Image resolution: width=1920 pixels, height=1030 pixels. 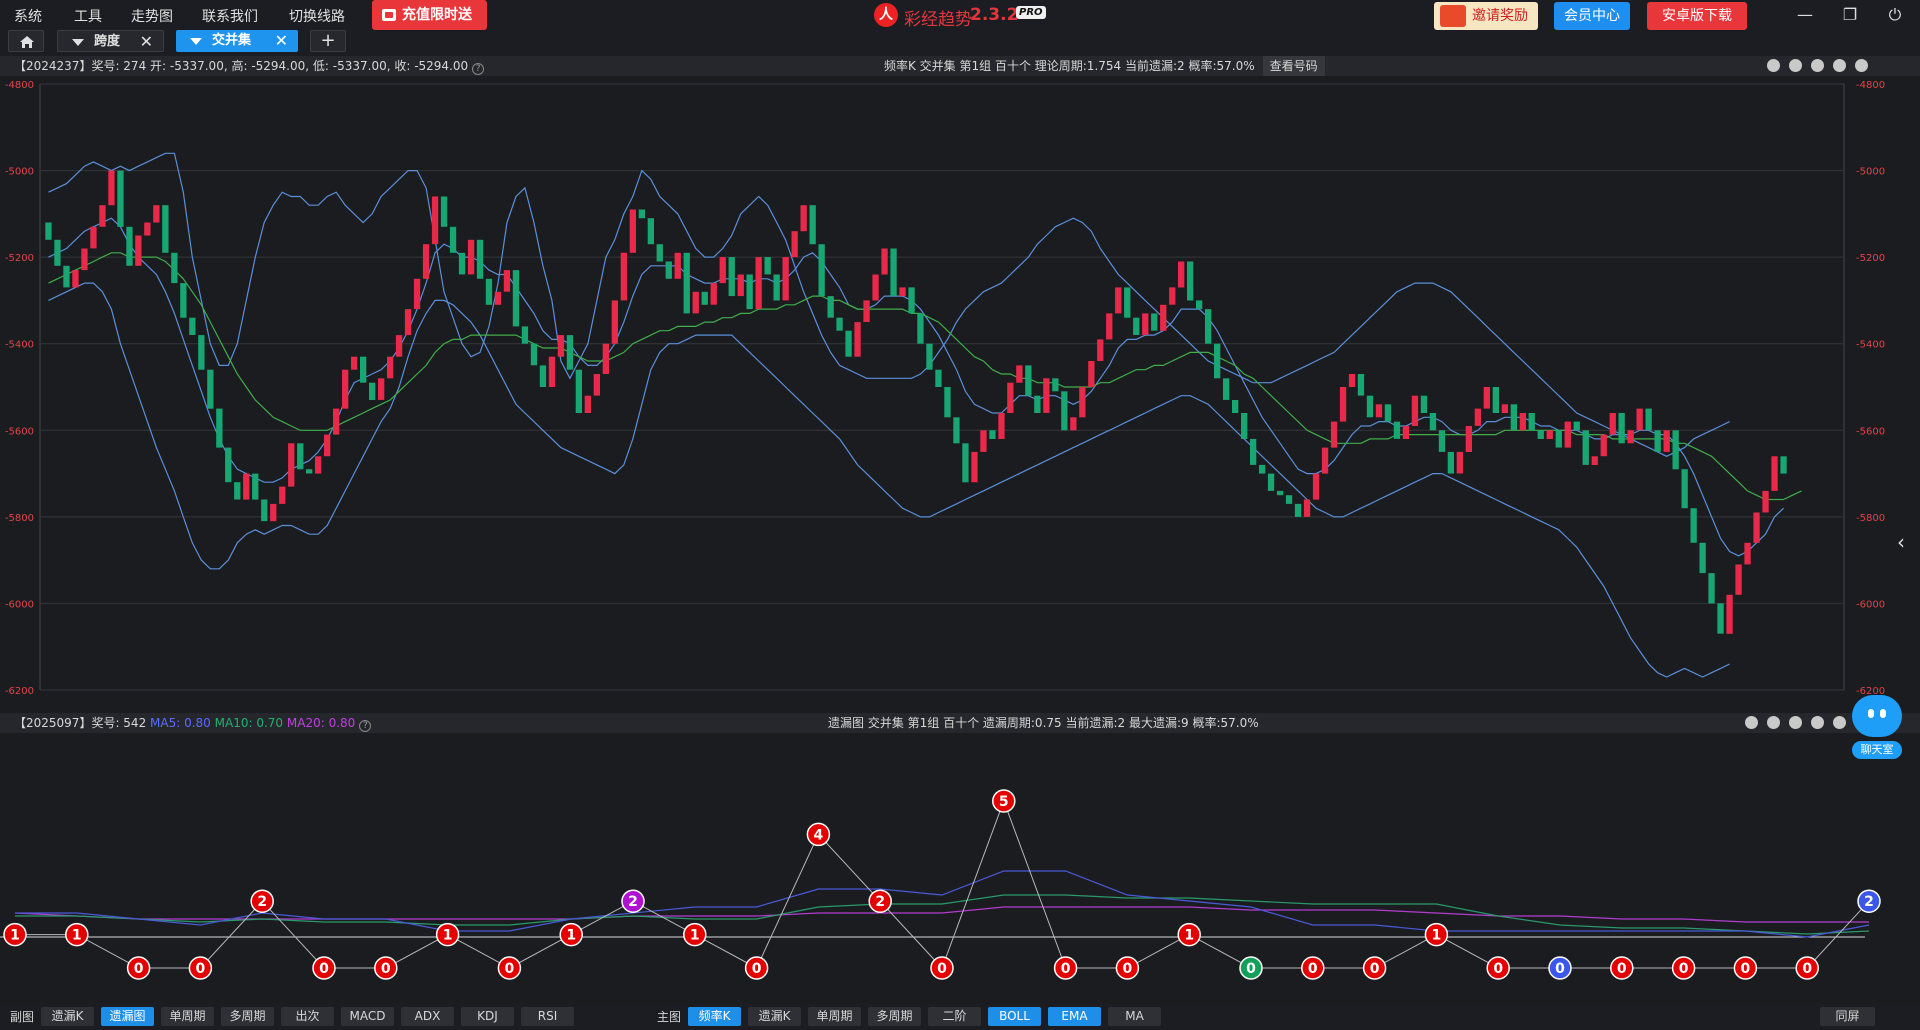 What do you see at coordinates (389, 15) in the screenshot?
I see `gift-icon` at bounding box center [389, 15].